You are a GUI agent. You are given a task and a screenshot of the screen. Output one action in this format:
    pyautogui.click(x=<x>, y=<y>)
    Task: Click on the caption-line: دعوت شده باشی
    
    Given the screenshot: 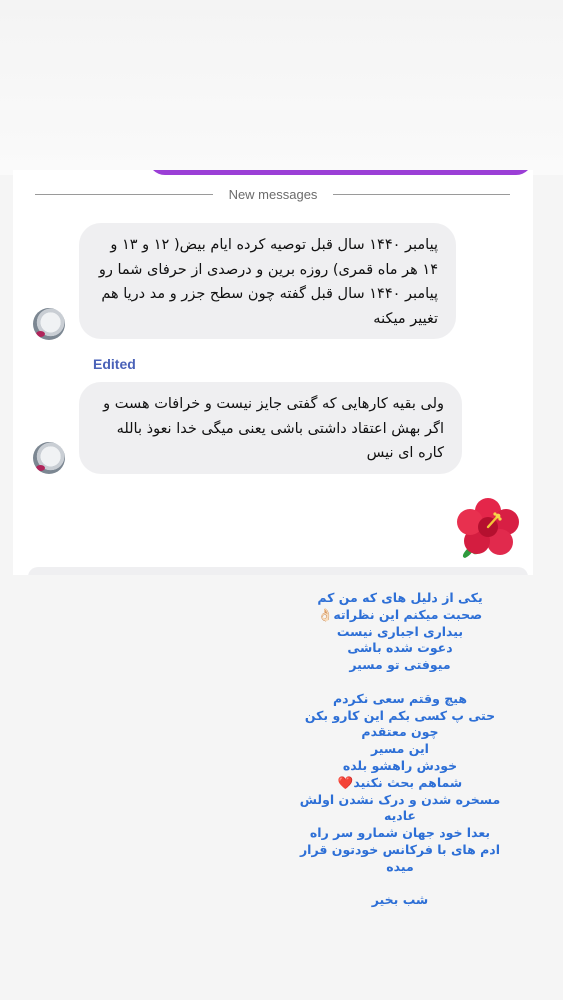 What is the action you would take?
    pyautogui.click(x=400, y=648)
    